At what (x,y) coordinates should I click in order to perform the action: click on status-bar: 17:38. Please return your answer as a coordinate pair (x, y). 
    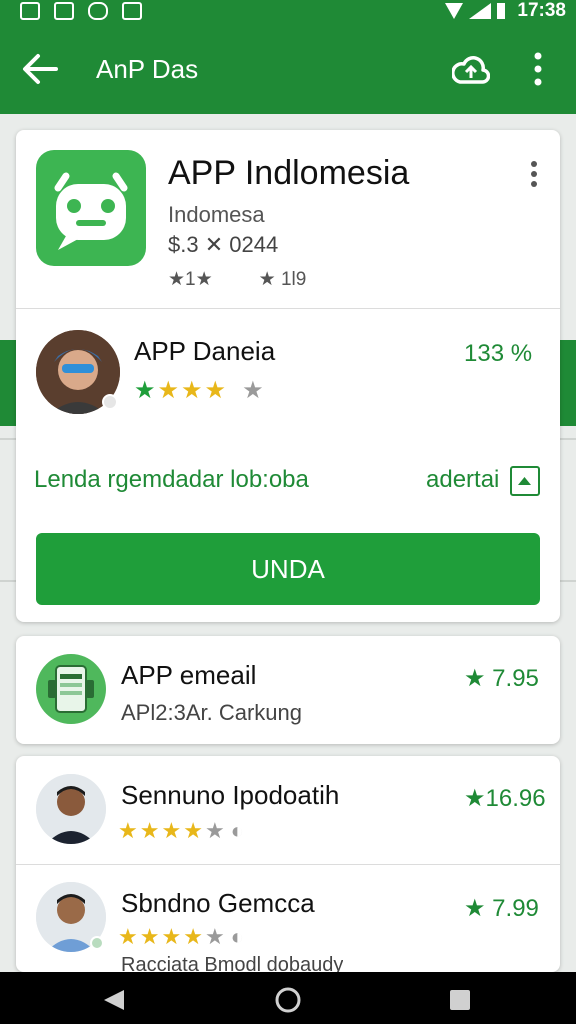
    Looking at the image, I should click on (288, 12).